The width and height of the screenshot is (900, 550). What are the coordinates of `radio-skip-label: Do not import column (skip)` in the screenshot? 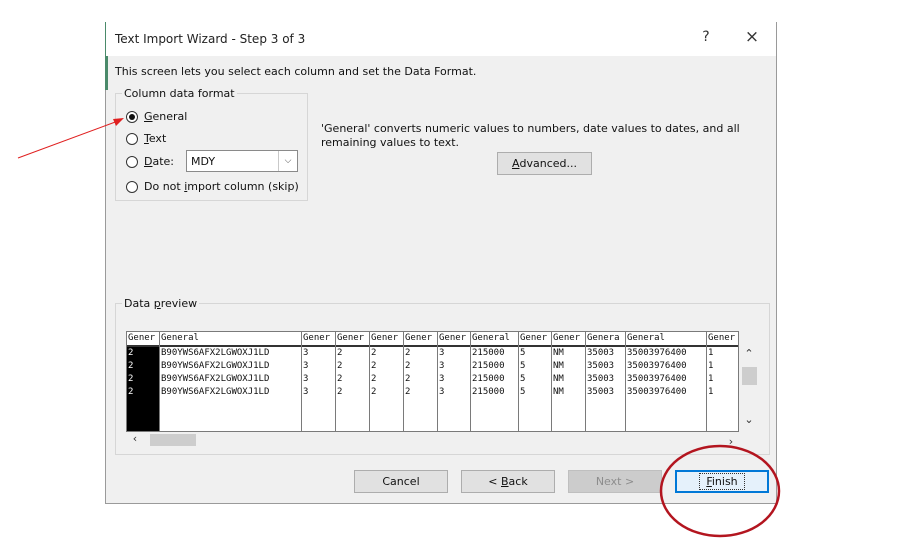 It's located at (221, 186).